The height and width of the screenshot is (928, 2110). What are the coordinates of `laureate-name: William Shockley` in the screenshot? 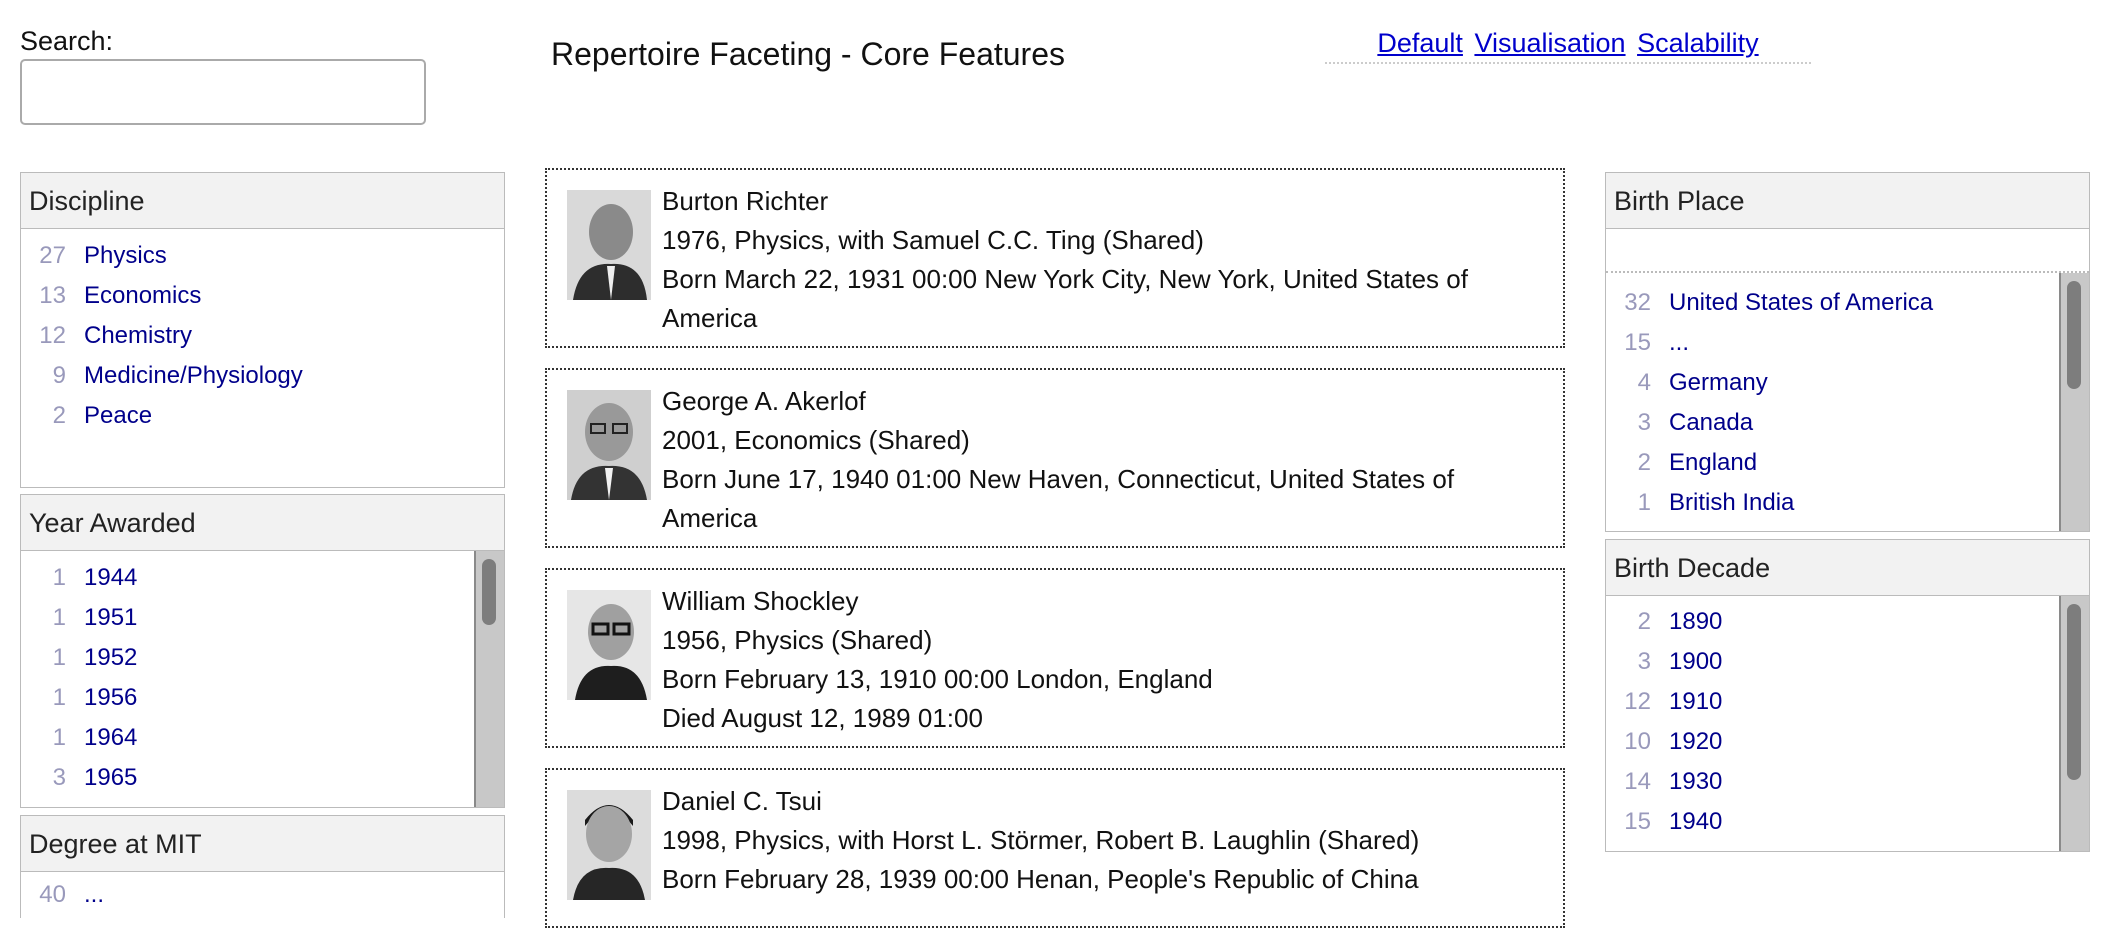 It's located at (760, 601).